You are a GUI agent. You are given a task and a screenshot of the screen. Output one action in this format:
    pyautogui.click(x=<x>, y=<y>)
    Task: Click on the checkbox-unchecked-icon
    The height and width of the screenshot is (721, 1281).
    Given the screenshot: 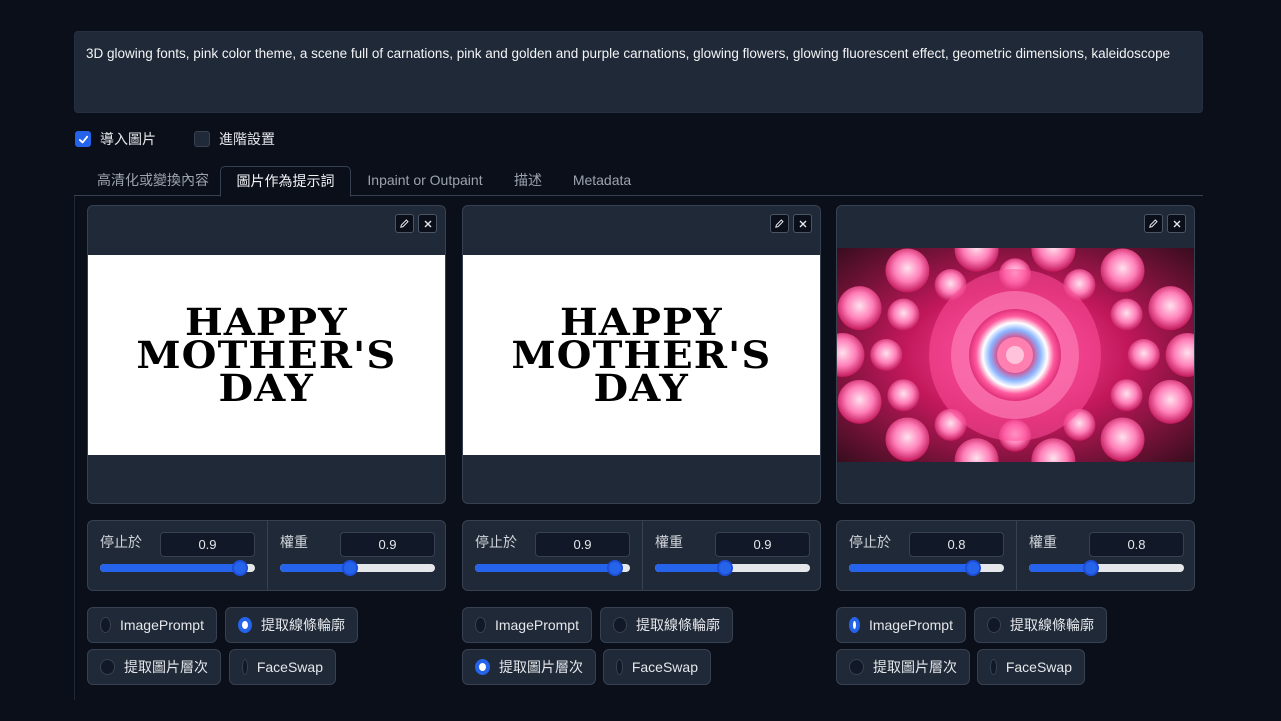 What is the action you would take?
    pyautogui.click(x=202, y=139)
    